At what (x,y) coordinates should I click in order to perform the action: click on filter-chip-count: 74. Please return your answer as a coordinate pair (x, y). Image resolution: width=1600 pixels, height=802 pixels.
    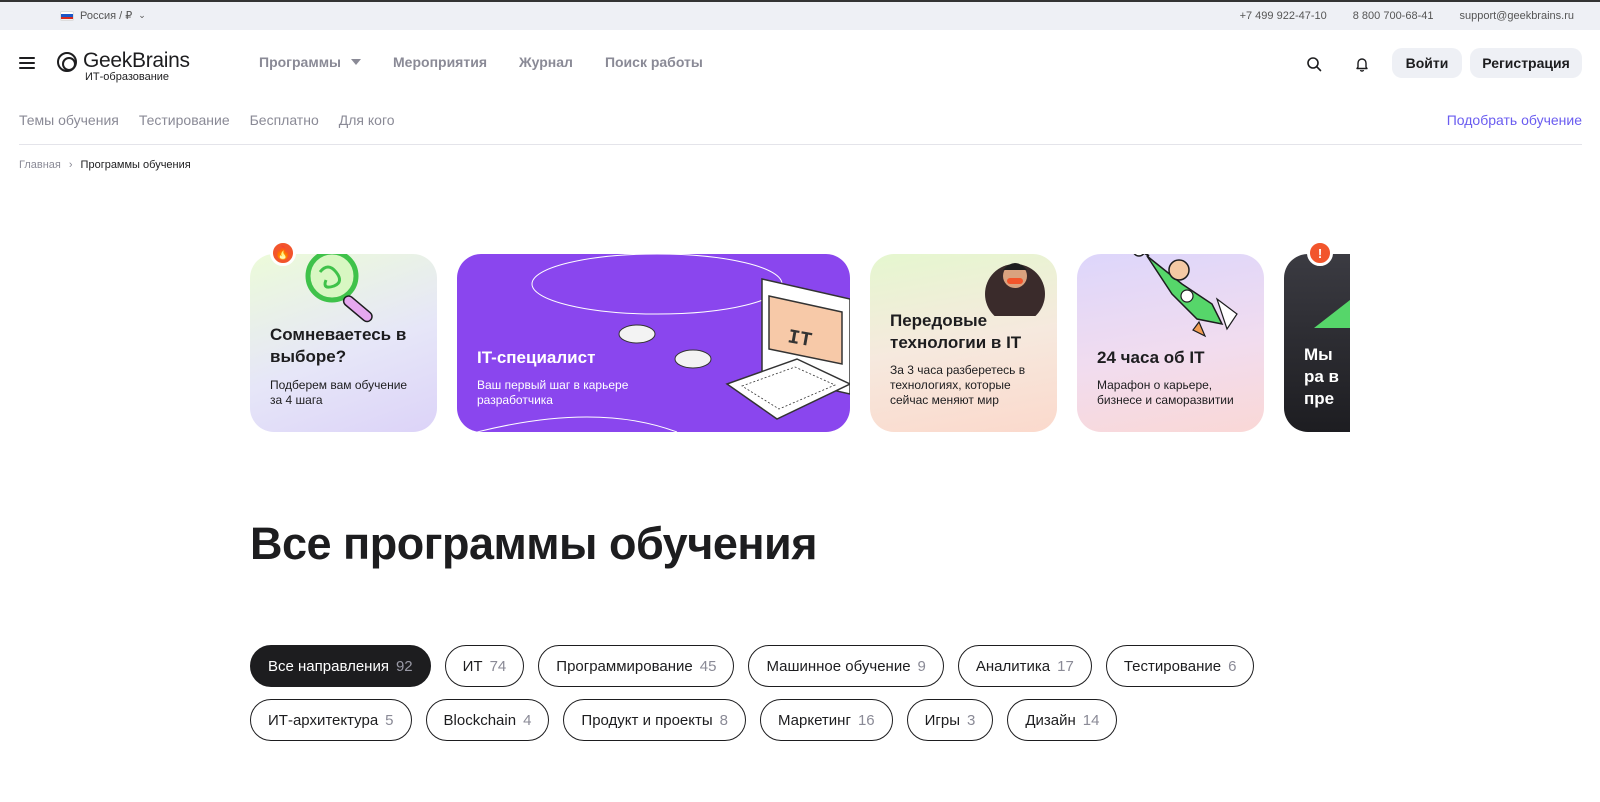
    Looking at the image, I should click on (498, 666).